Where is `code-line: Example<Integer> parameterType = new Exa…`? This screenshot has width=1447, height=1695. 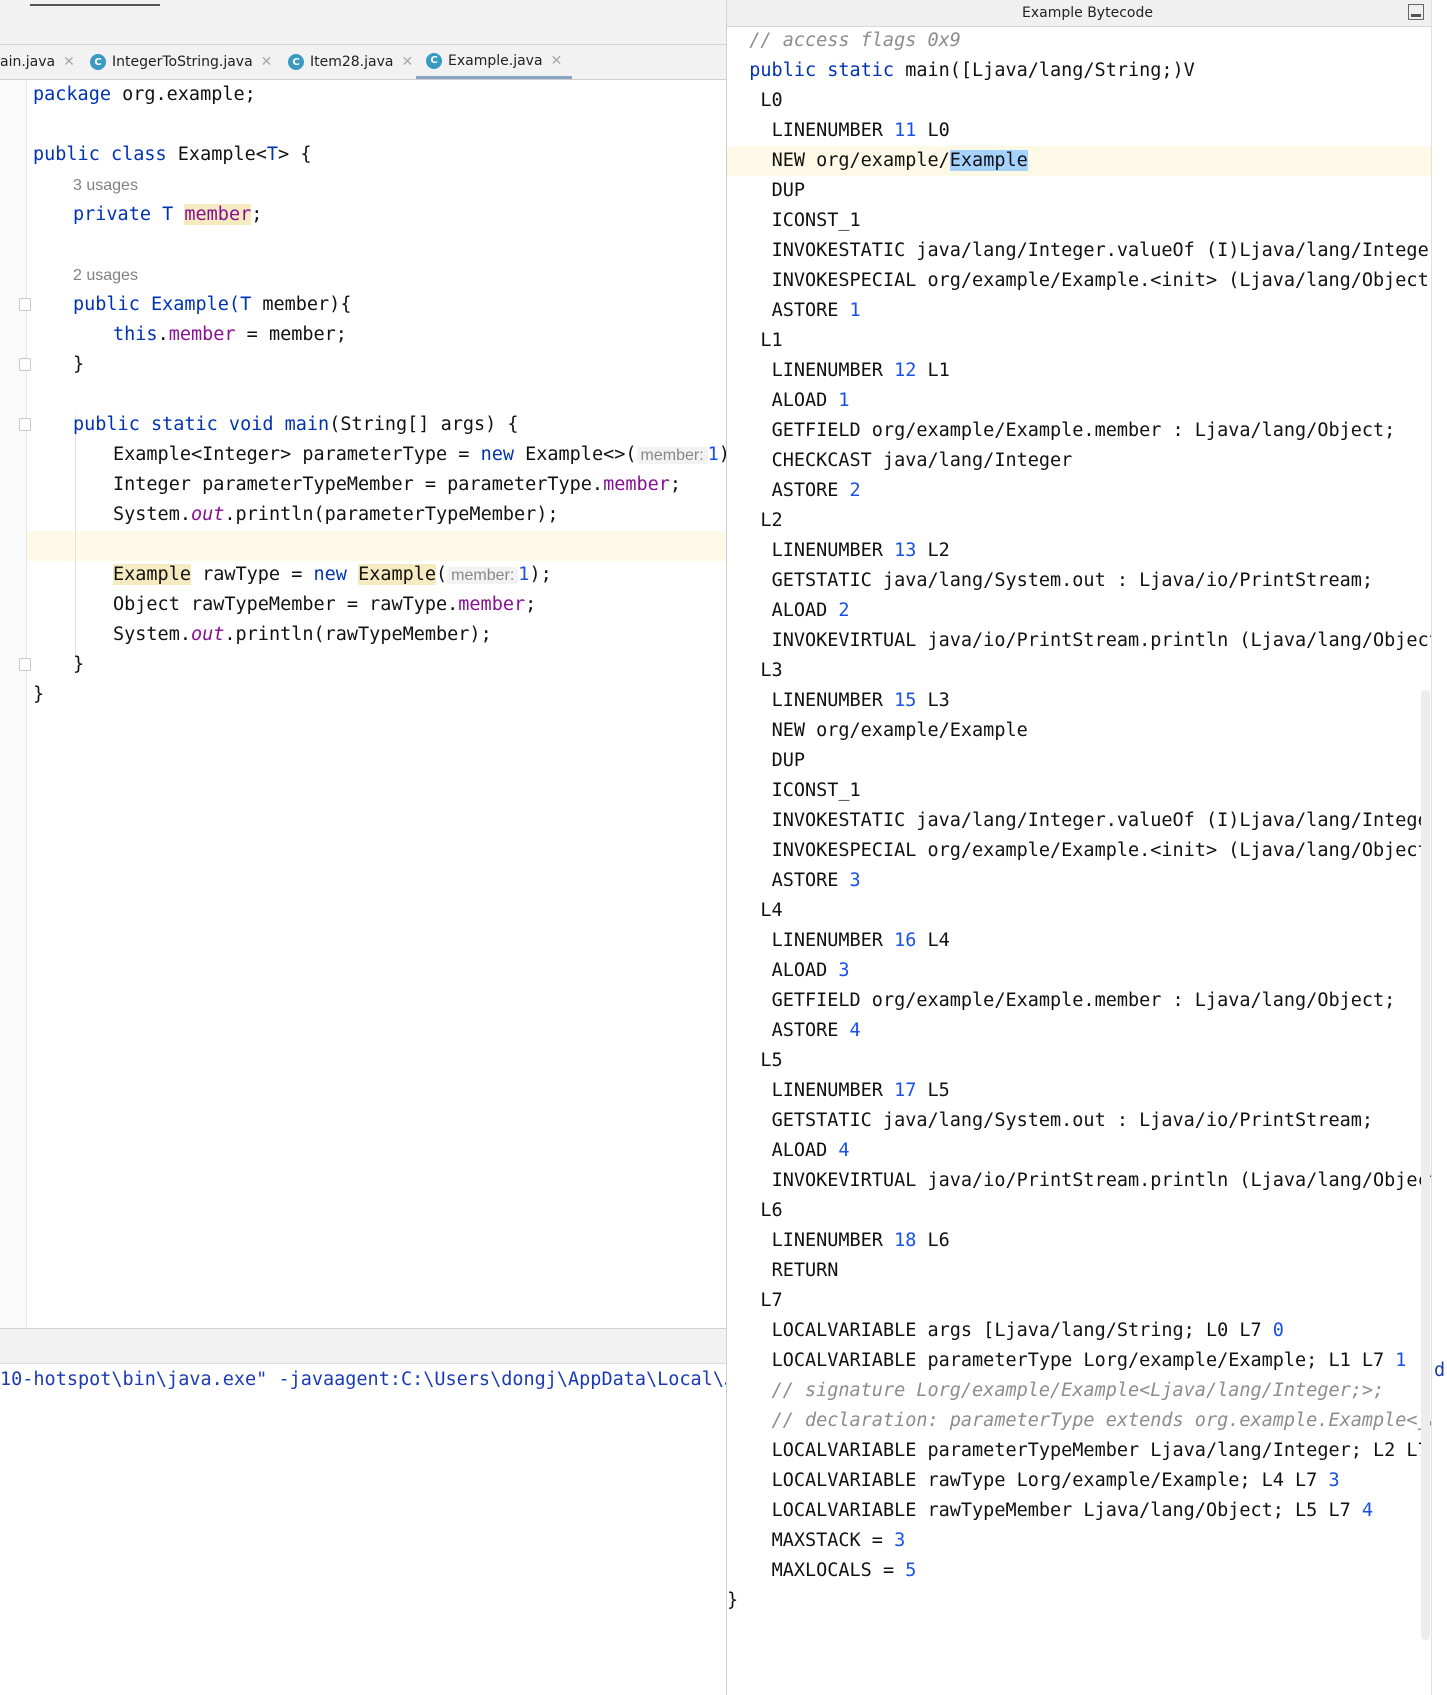
code-line: Example<Integer> parameterType = new Exa… is located at coordinates (419, 454).